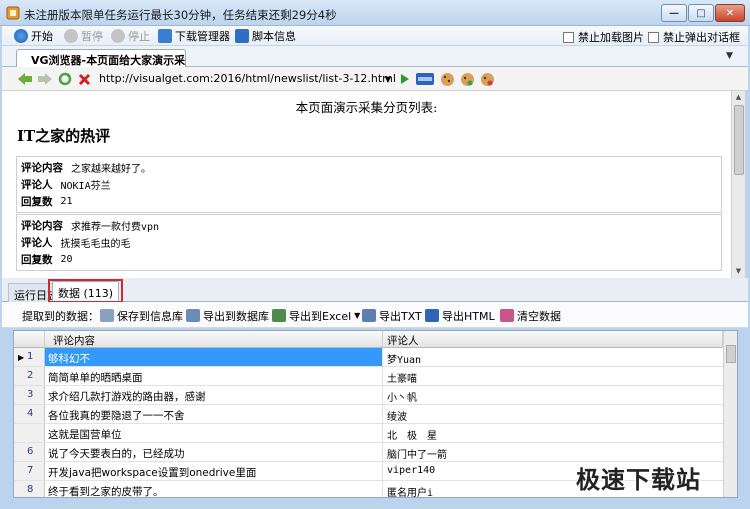 Image resolution: width=750 pixels, height=509 pixels. Describe the element at coordinates (165, 36) in the screenshot. I see `download-icon` at that location.